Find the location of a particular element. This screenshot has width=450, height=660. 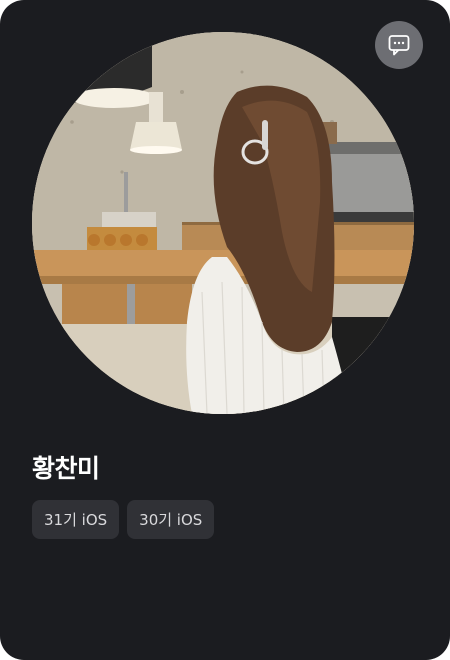

generation-tag: 30기 iOS is located at coordinates (171, 519).